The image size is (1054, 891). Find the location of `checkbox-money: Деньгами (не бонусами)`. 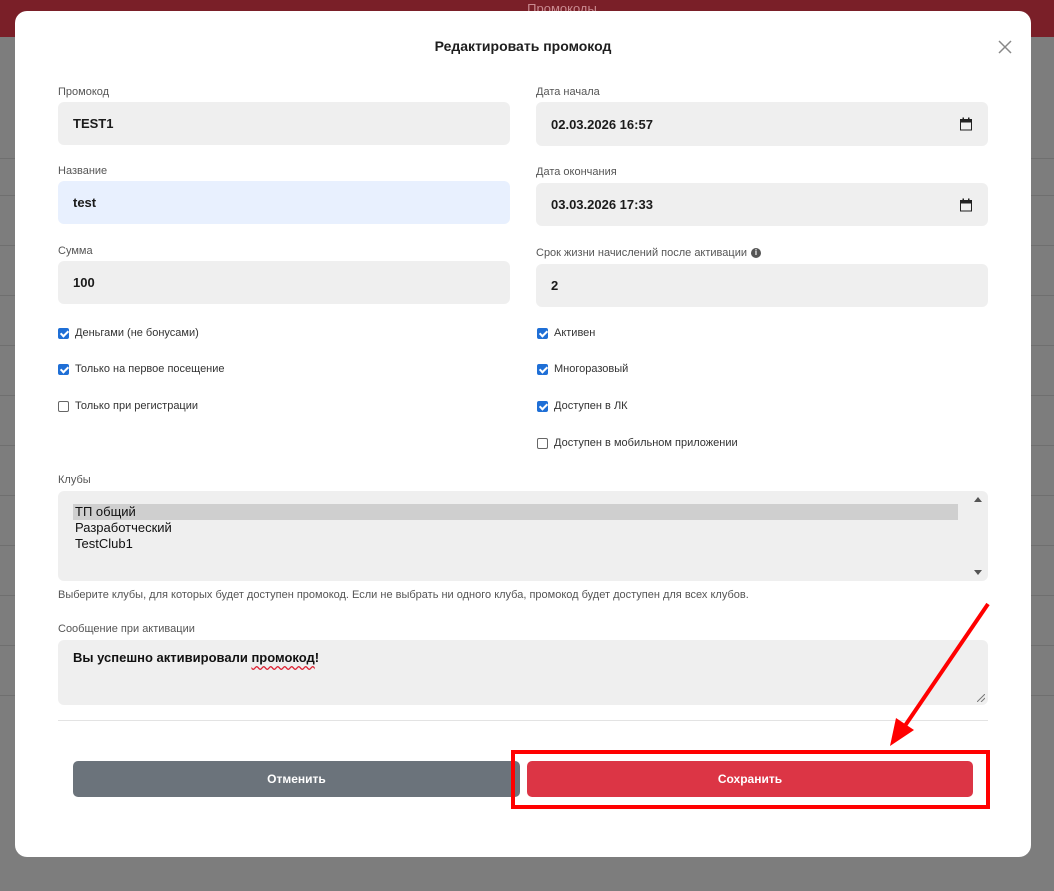

checkbox-money: Деньгами (не бонусами) is located at coordinates (128, 333).